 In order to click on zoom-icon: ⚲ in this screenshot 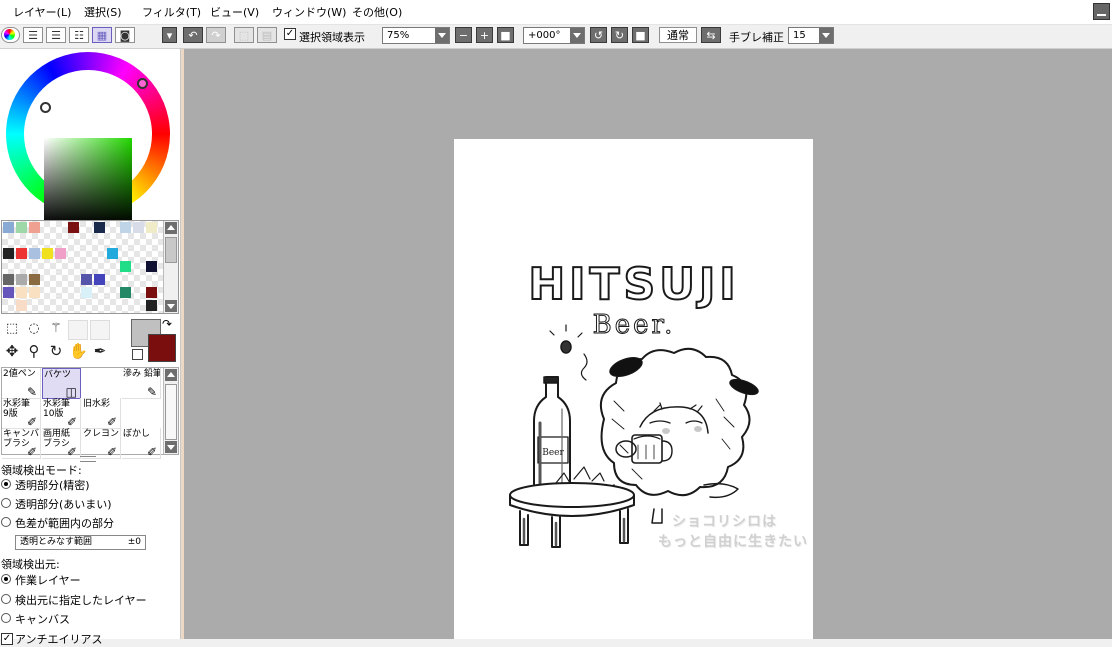, I will do `click(34, 351)`.